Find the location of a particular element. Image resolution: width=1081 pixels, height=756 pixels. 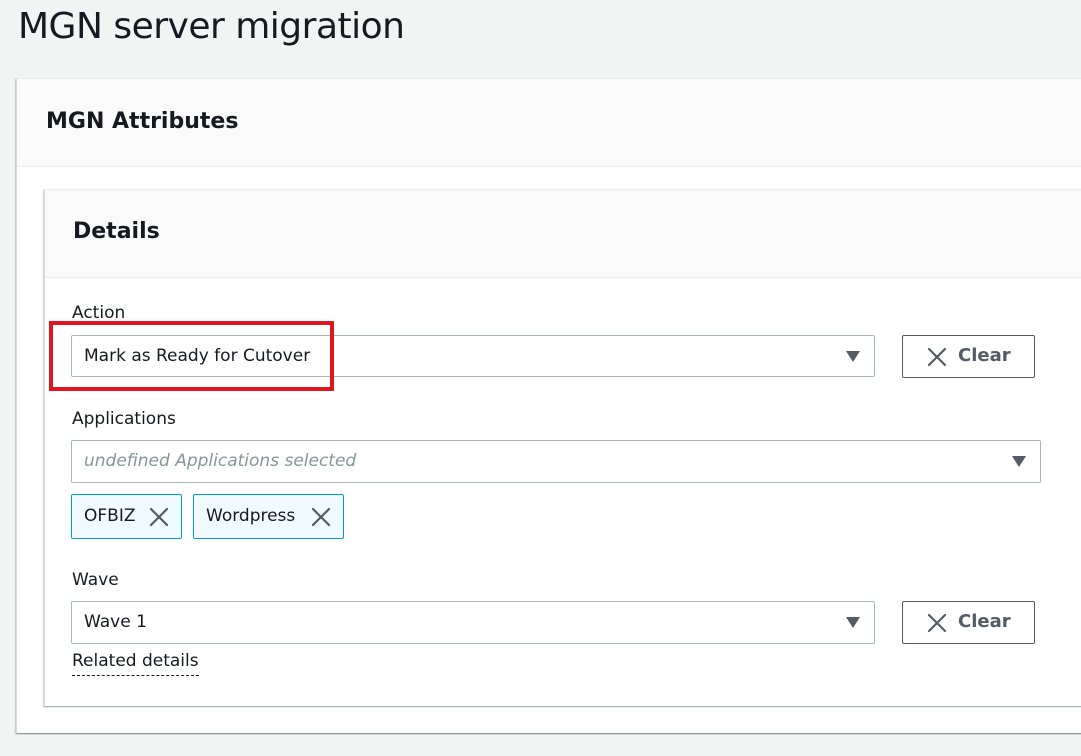

page-title: MGN server migration is located at coordinates (211, 26).